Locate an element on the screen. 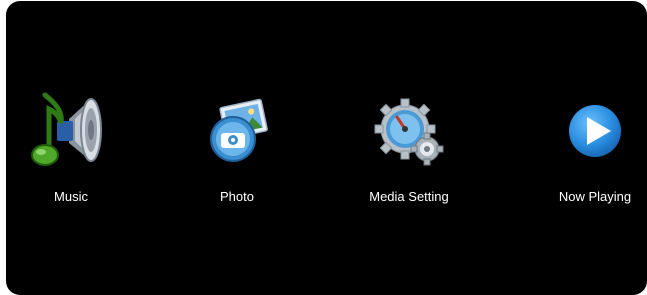 The image size is (647, 295). menu-item-label: Now Playing is located at coordinates (595, 196).